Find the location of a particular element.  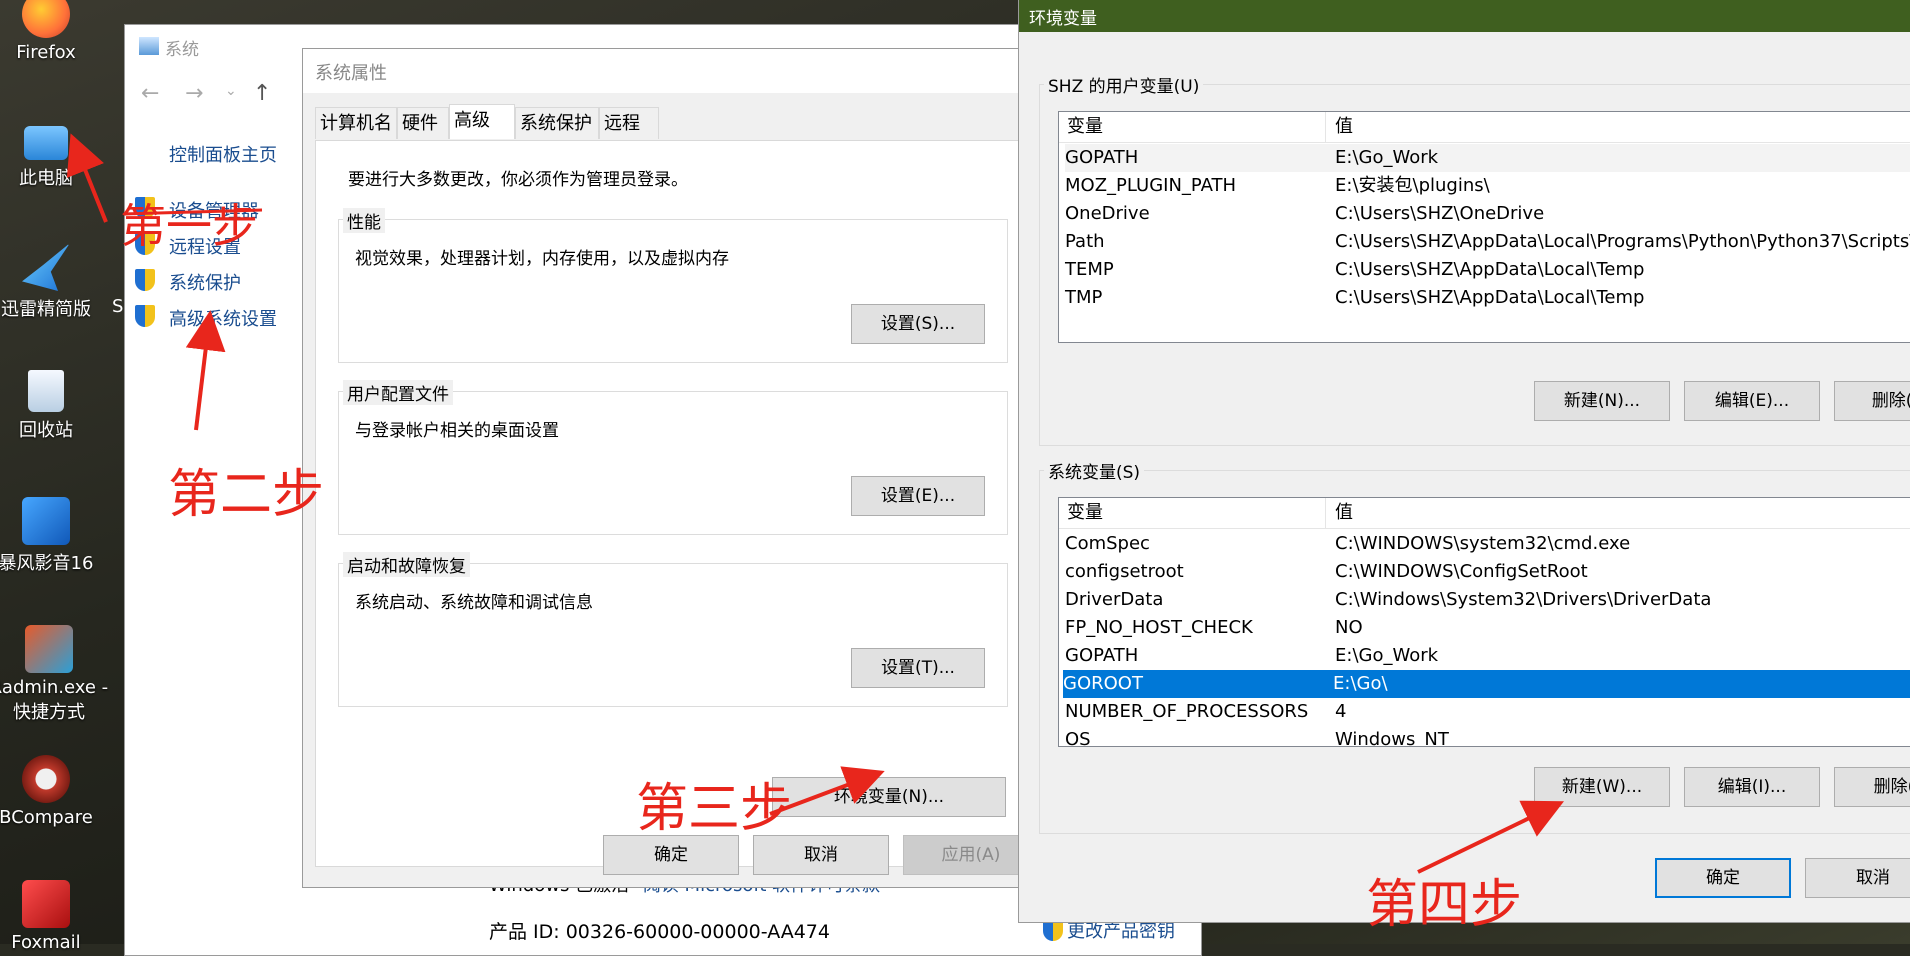

variable-value: C:\WINDOWS\system32\cmd.exe is located at coordinates (1483, 543).